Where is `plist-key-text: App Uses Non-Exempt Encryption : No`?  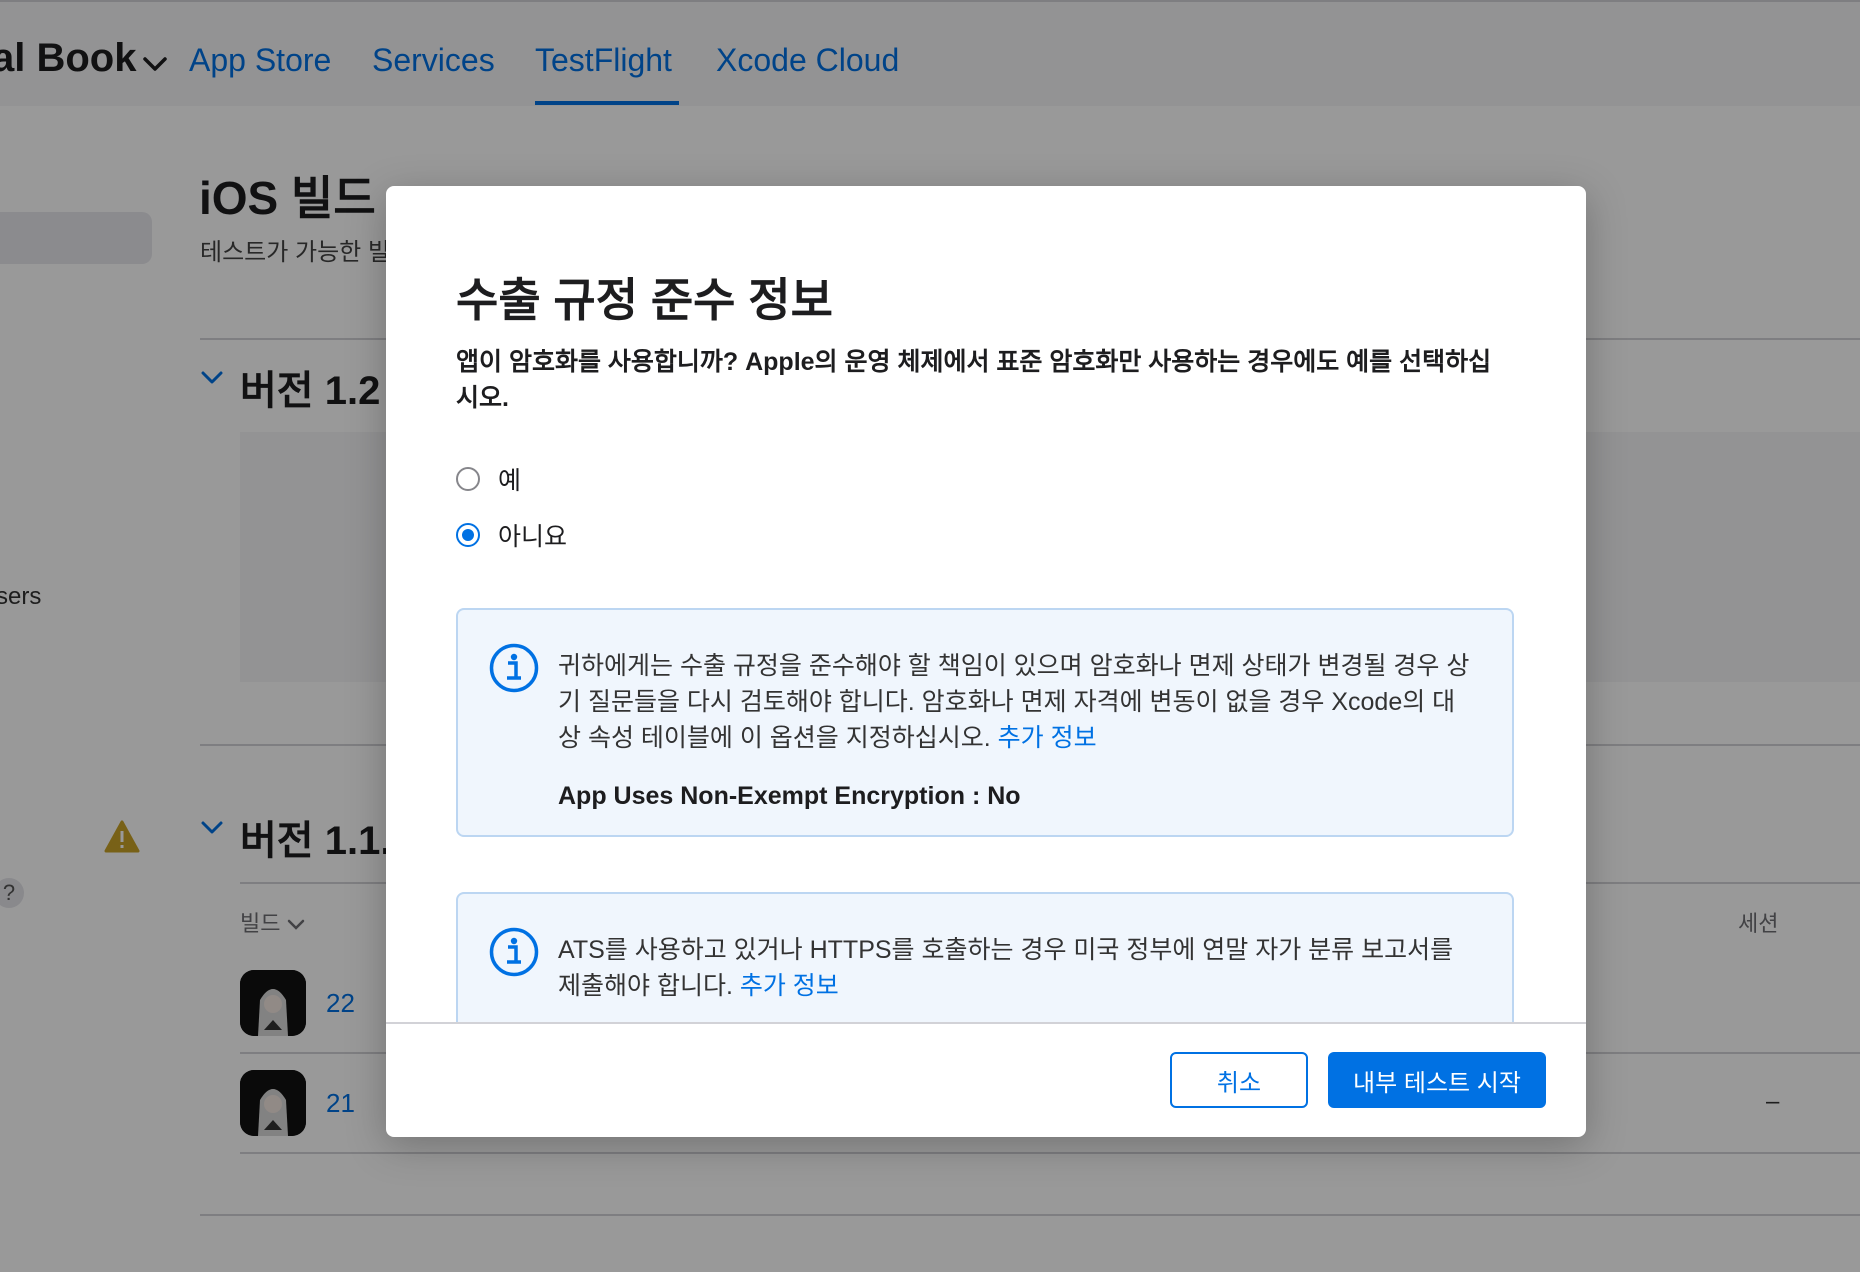 plist-key-text: App Uses Non-Exempt Encryption : No is located at coordinates (789, 796).